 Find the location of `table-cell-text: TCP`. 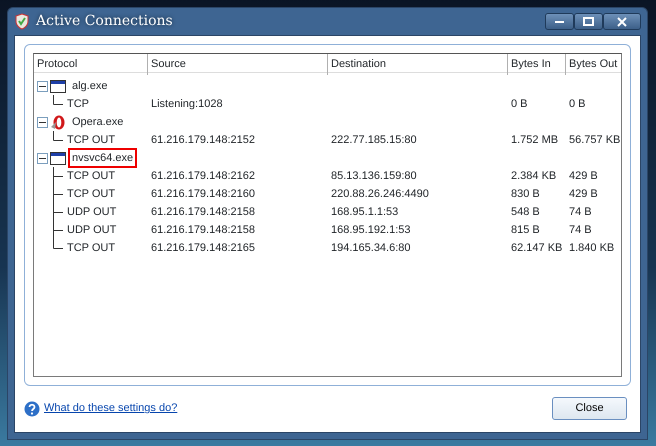

table-cell-text: TCP is located at coordinates (77, 104).